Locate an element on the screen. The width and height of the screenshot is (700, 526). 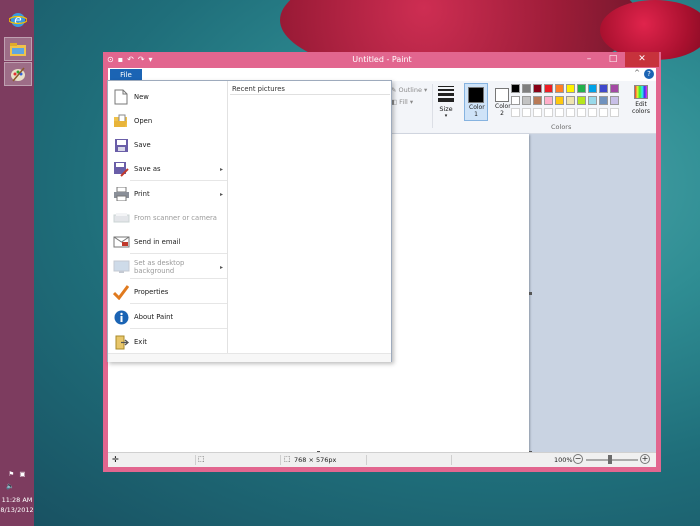
color1-swatch is located at coordinates (476, 95).